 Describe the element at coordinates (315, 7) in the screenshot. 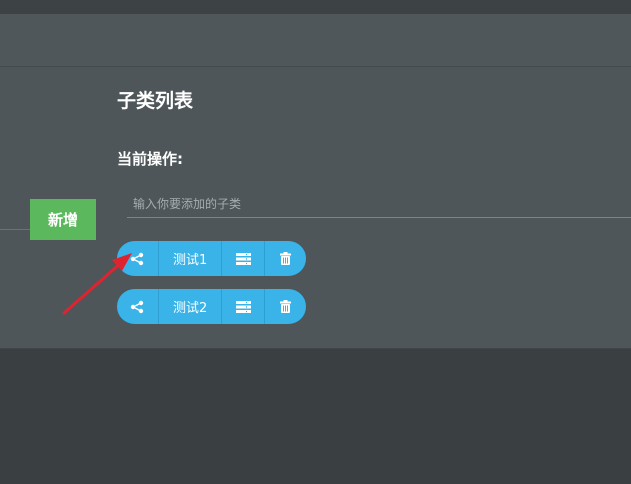

I see `top-strip` at that location.